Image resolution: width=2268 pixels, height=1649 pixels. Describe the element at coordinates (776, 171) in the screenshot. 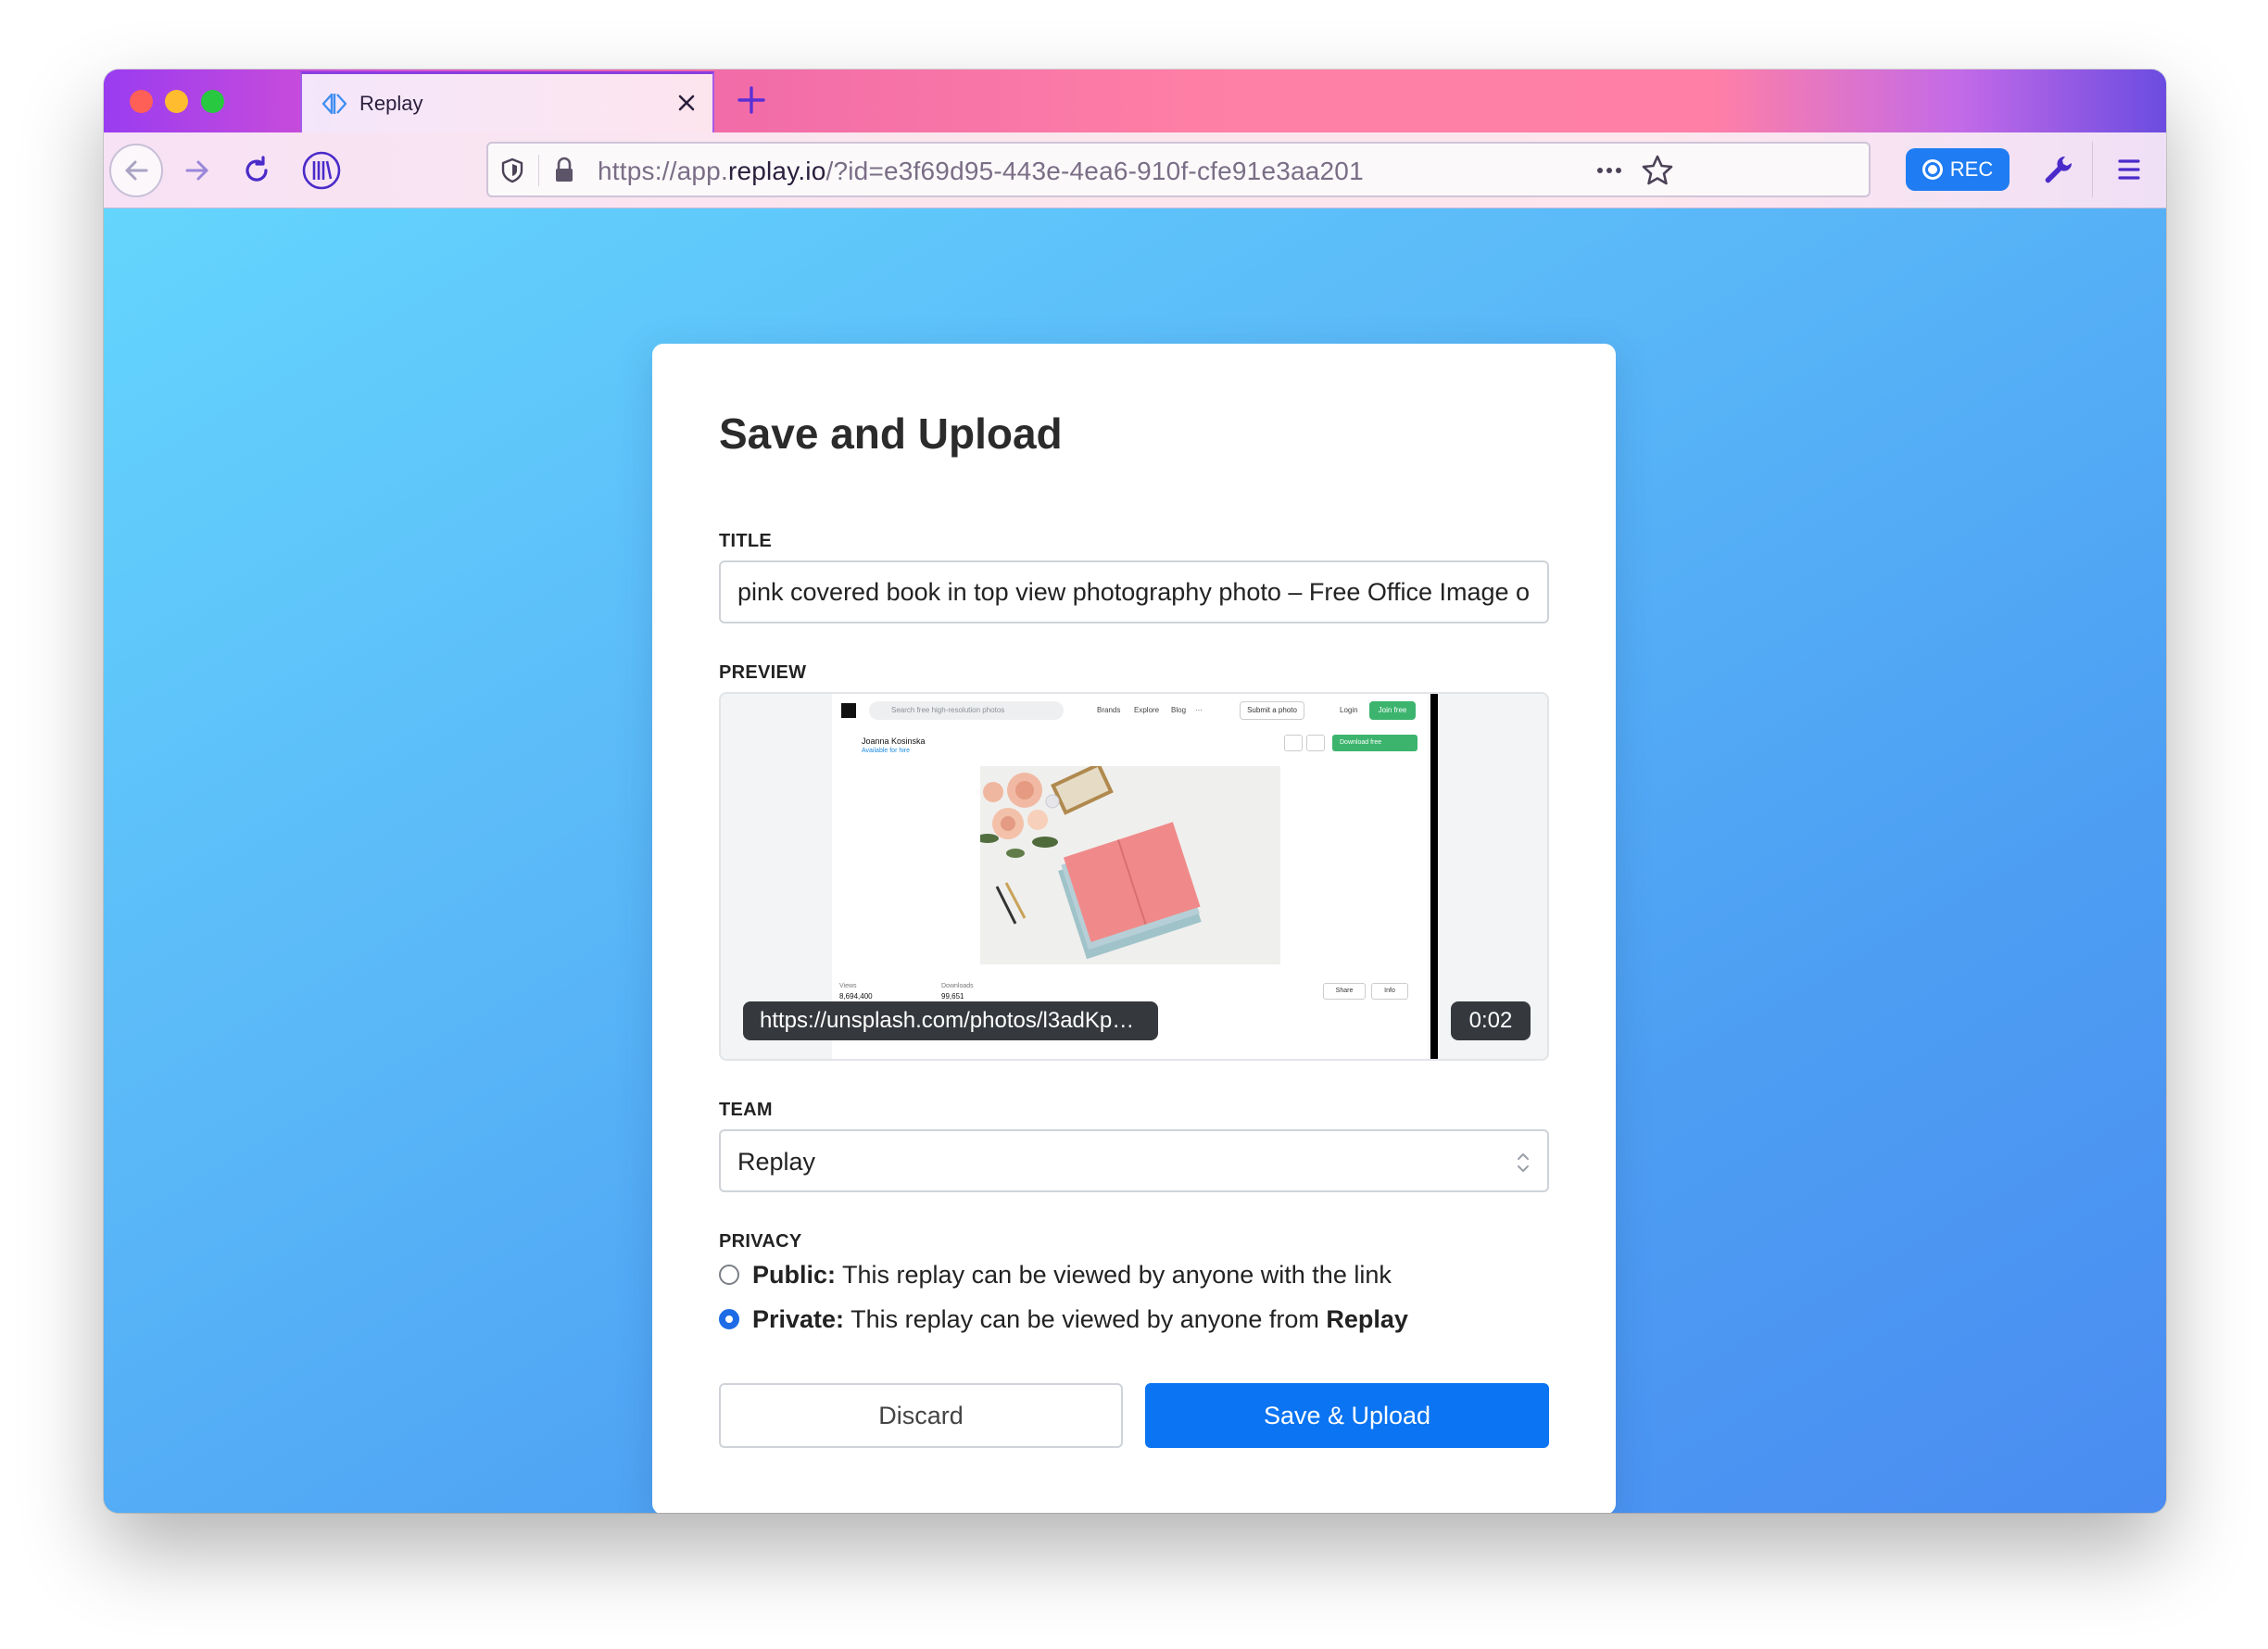

I see `url-host: replay.io` at that location.